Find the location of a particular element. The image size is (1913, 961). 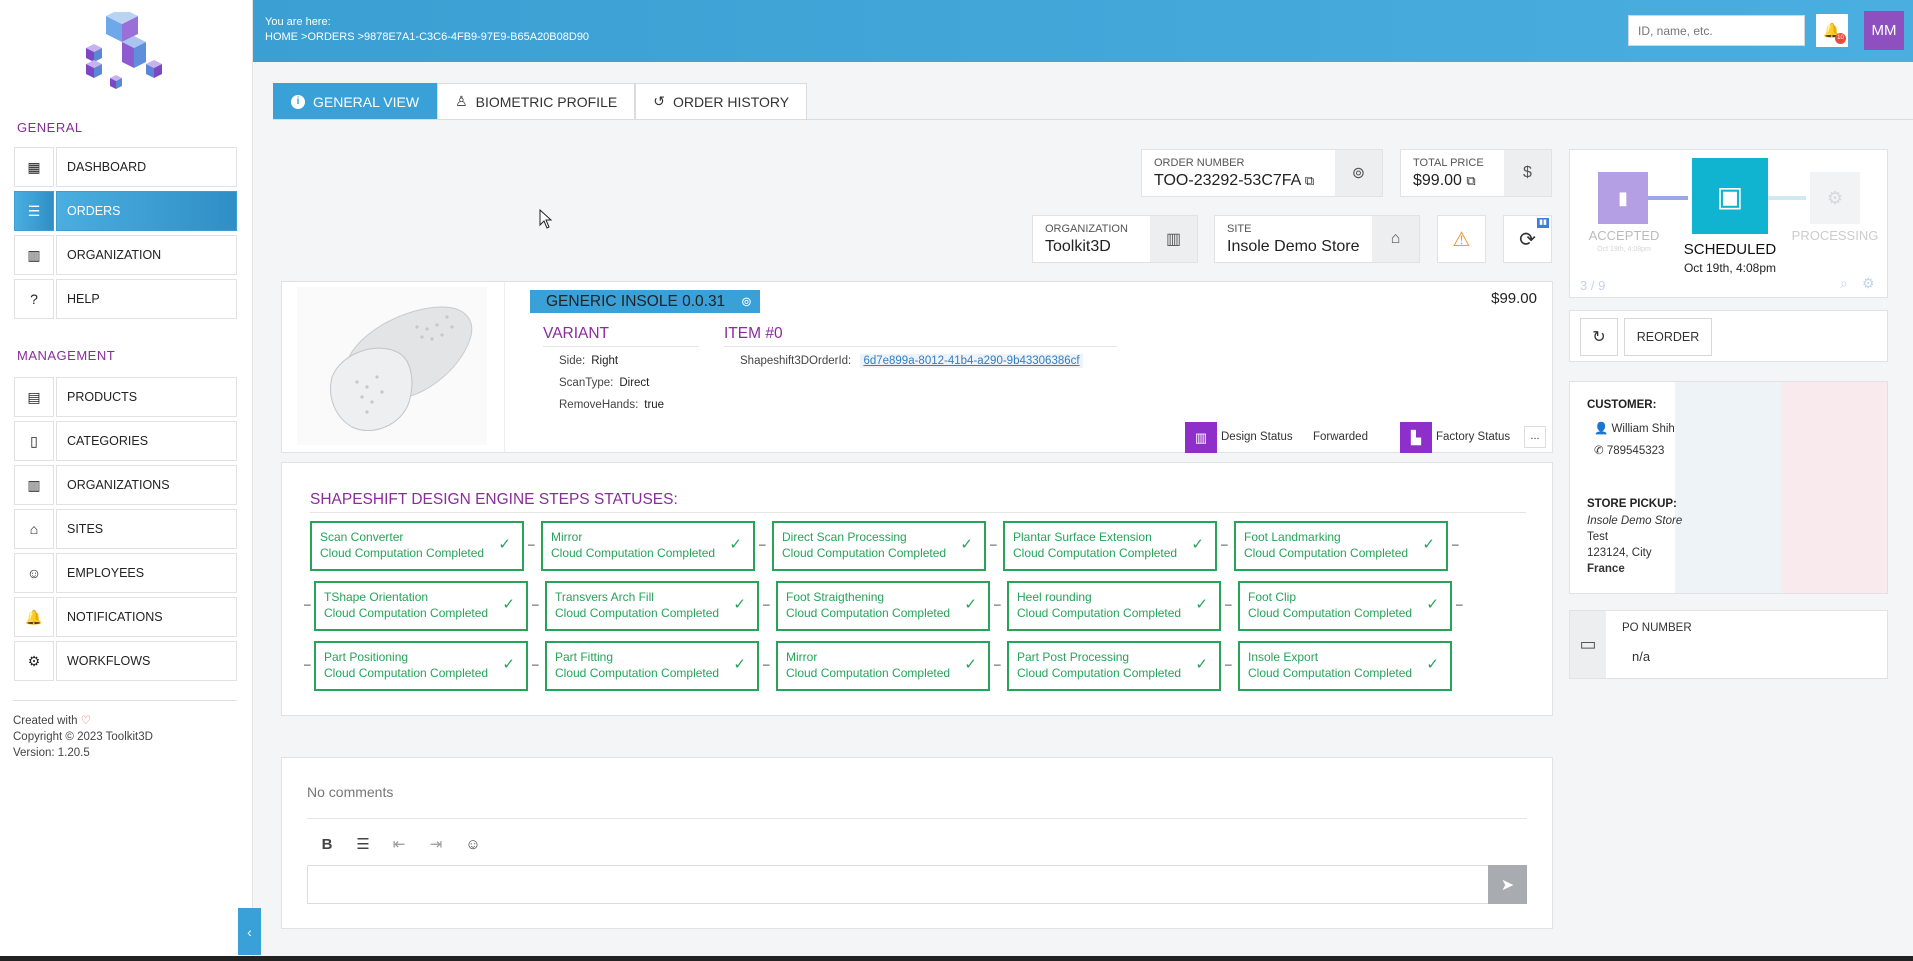

redo-icon: ↻ is located at coordinates (1599, 337).